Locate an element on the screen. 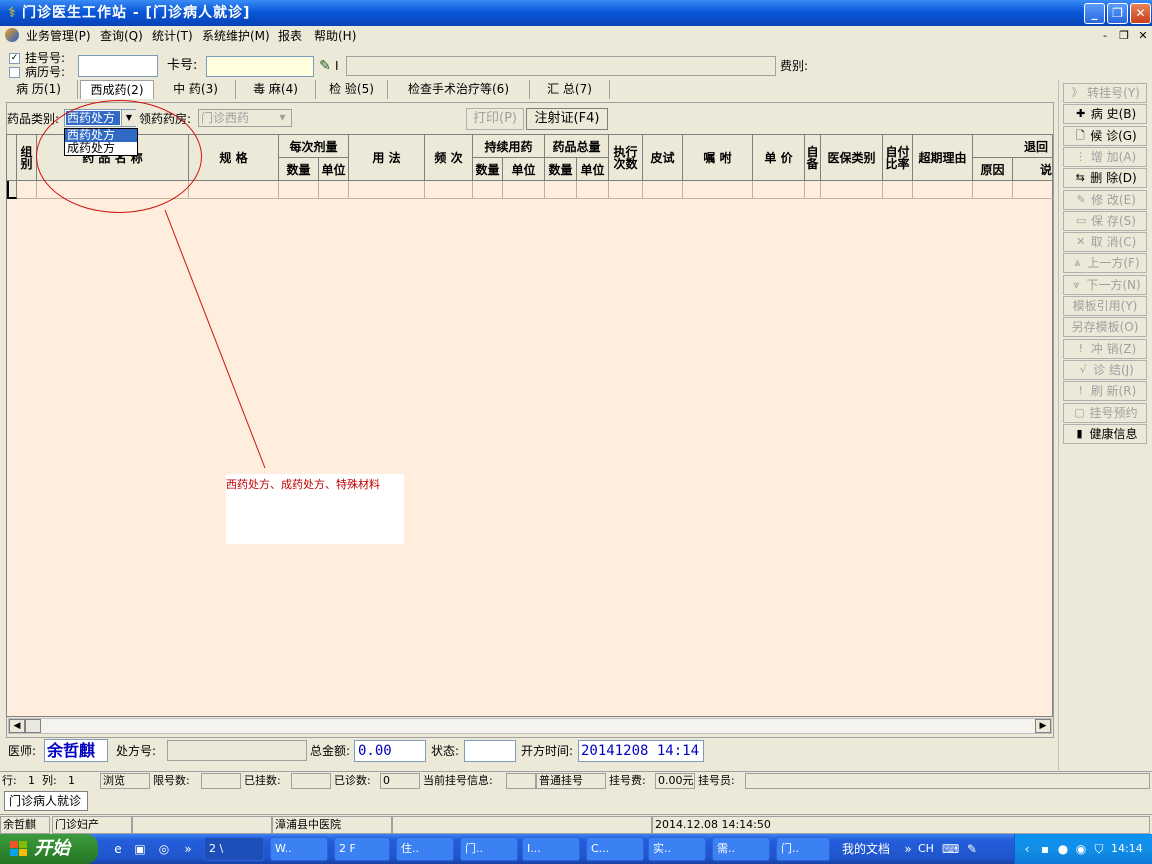  start-button: 开始 is located at coordinates (49, 849).